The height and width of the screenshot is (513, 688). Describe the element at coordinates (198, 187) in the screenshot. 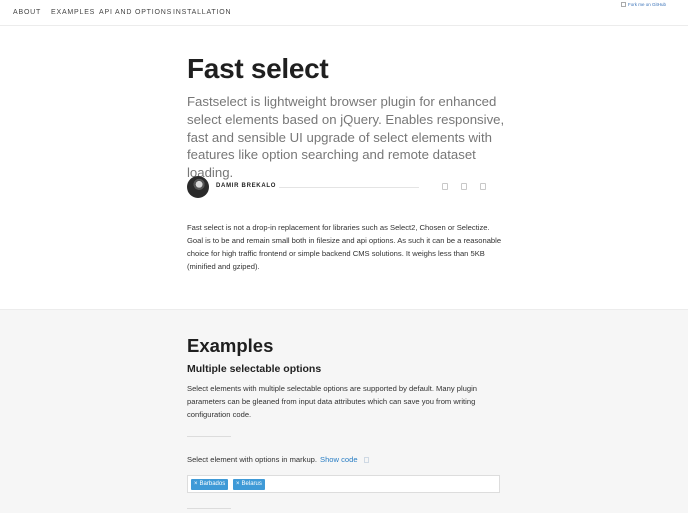

I see `avatar` at that location.